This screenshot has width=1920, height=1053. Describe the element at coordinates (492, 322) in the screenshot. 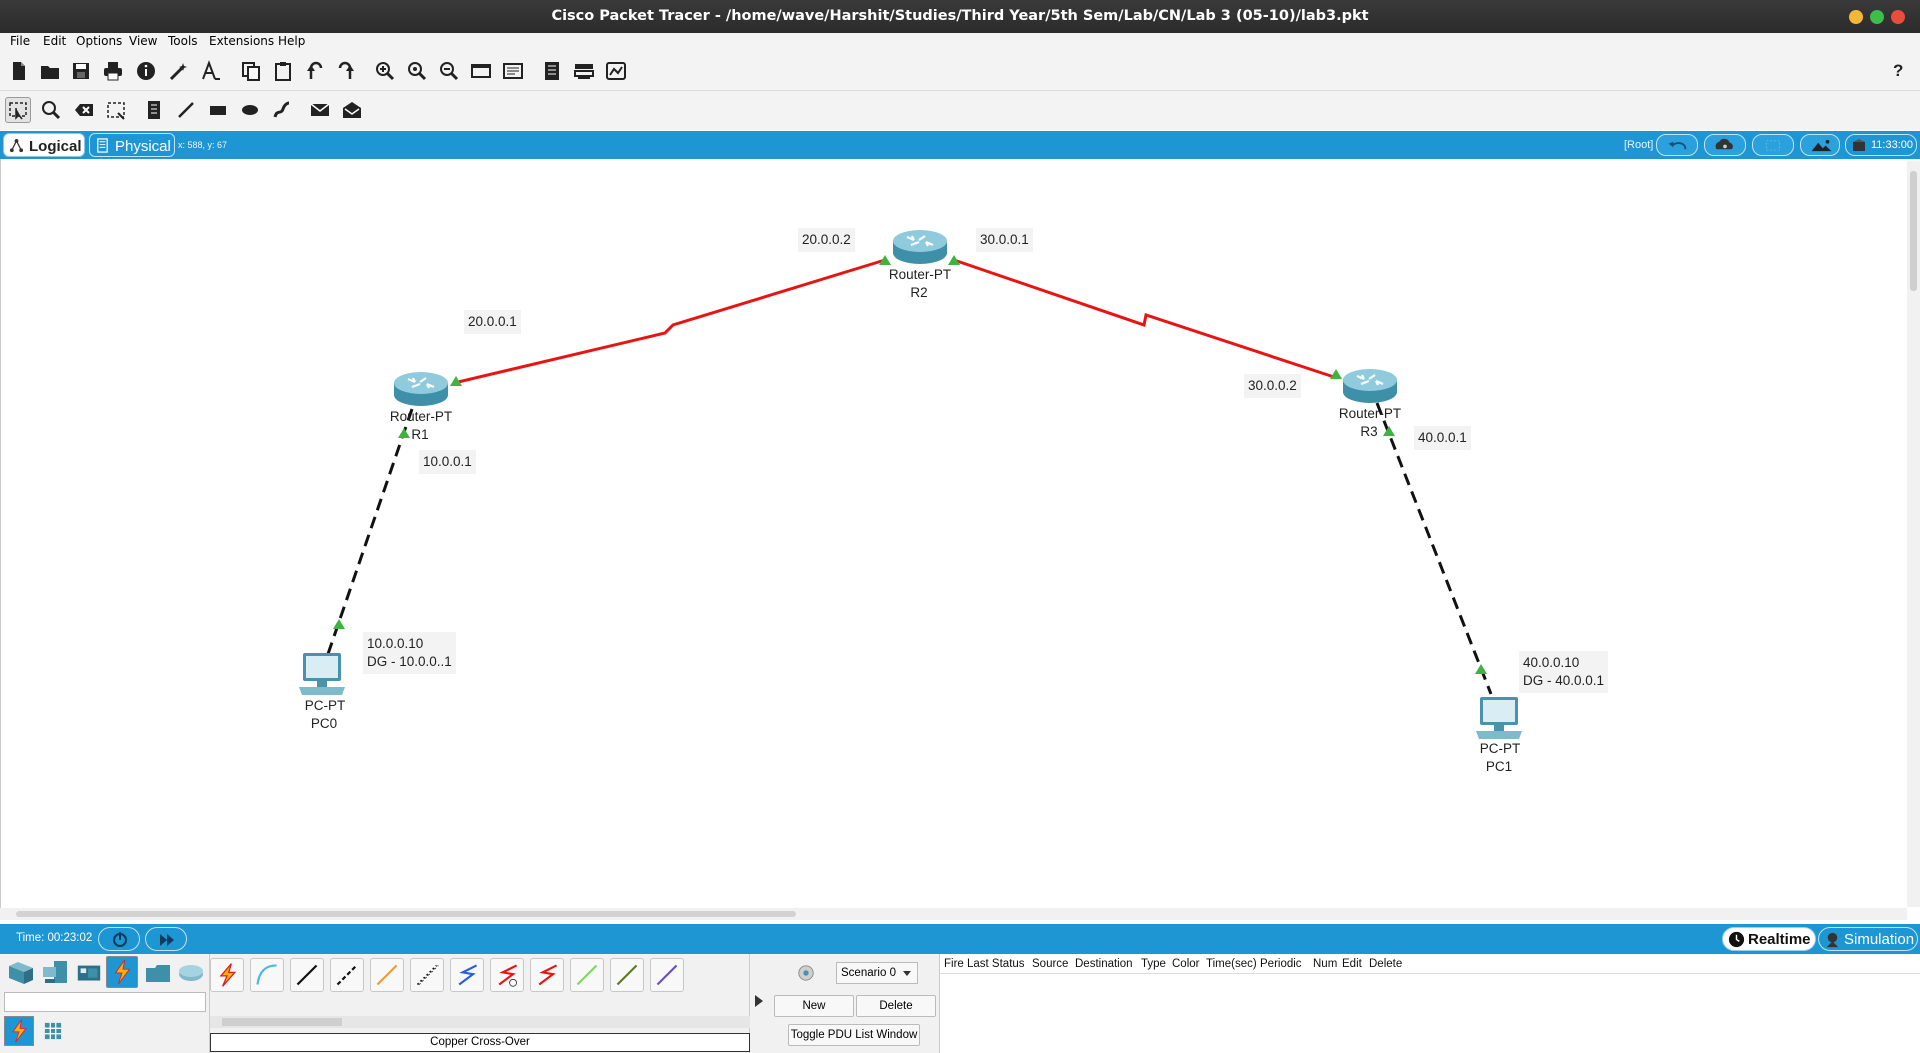

I see `note-r1-serial-ip: 20.0.0.1` at that location.